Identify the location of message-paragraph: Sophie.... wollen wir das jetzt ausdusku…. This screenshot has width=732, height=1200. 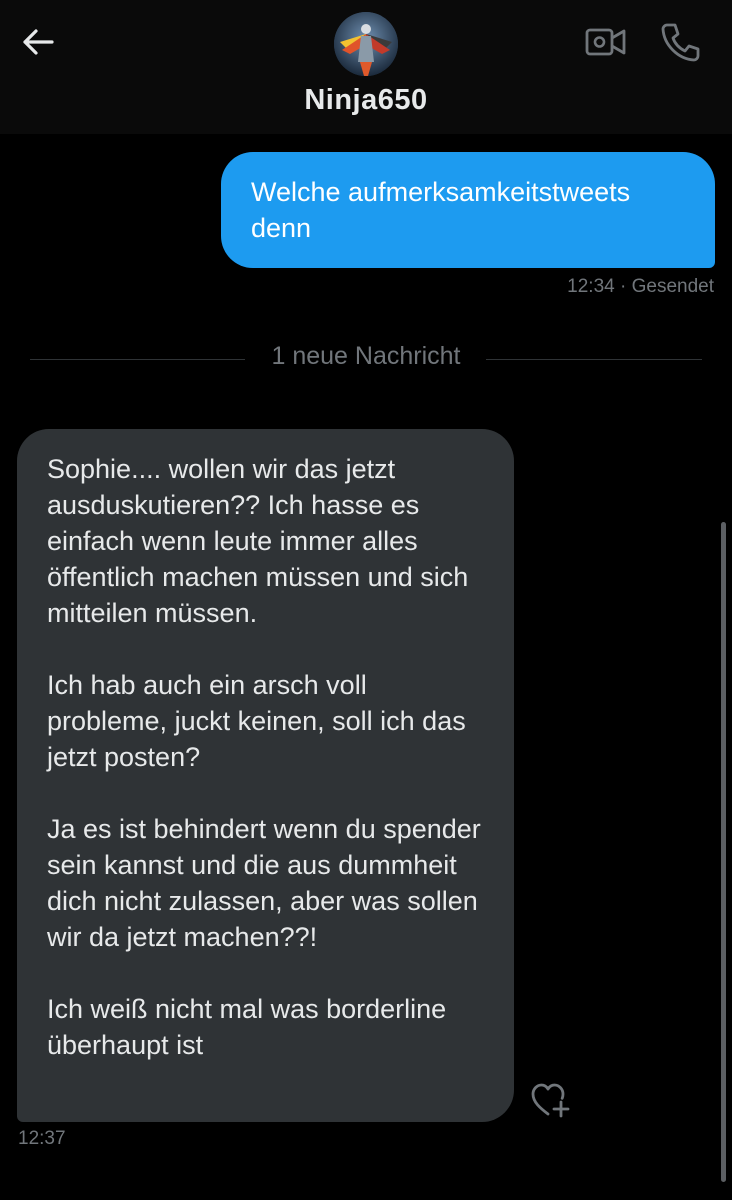
(258, 541).